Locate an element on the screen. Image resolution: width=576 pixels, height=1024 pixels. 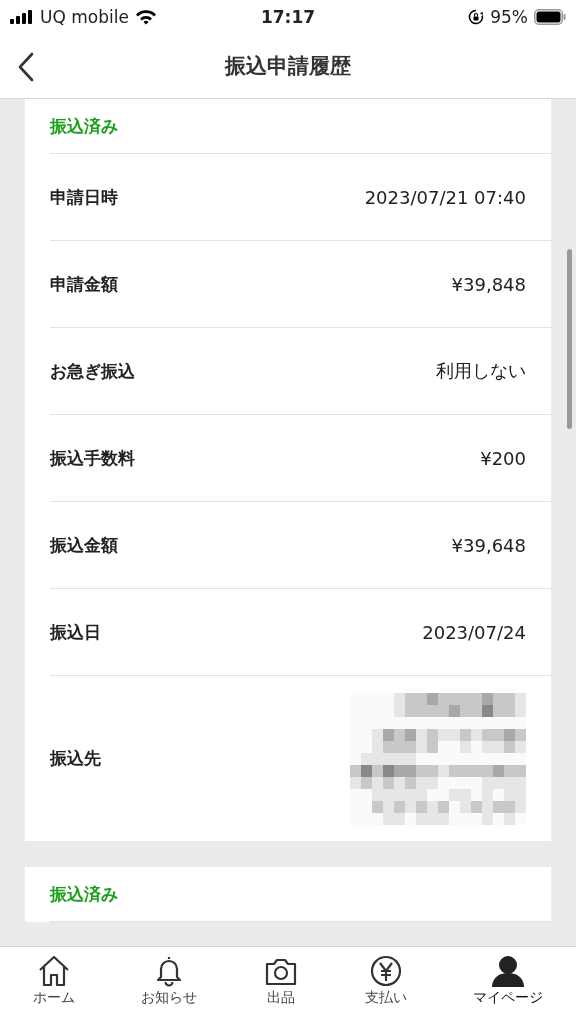
field-value: 2023/07/24 is located at coordinates (474, 632).